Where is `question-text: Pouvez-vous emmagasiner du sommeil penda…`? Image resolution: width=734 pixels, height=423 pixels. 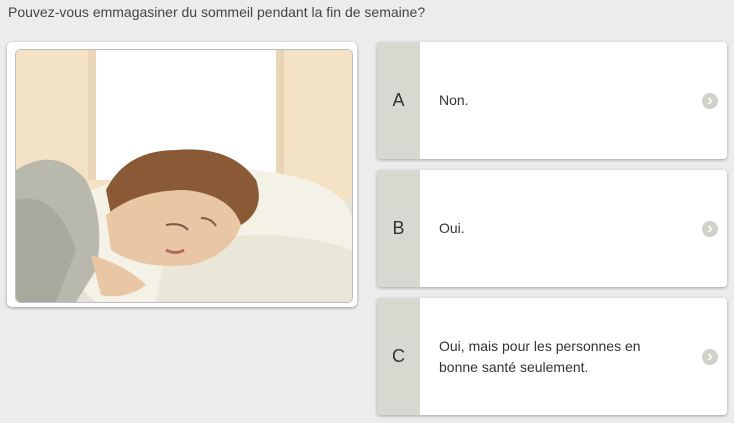
question-text: Pouvez-vous emmagasiner du sommeil penda… is located at coordinates (217, 12).